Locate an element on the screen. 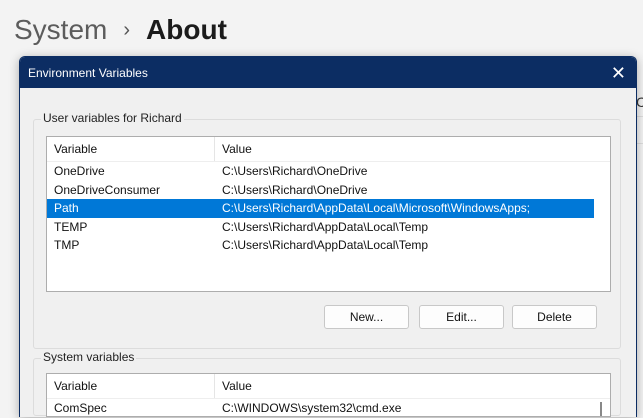 Image resolution: width=643 pixels, height=418 pixels. variable-cell: ComSpec is located at coordinates (80, 408).